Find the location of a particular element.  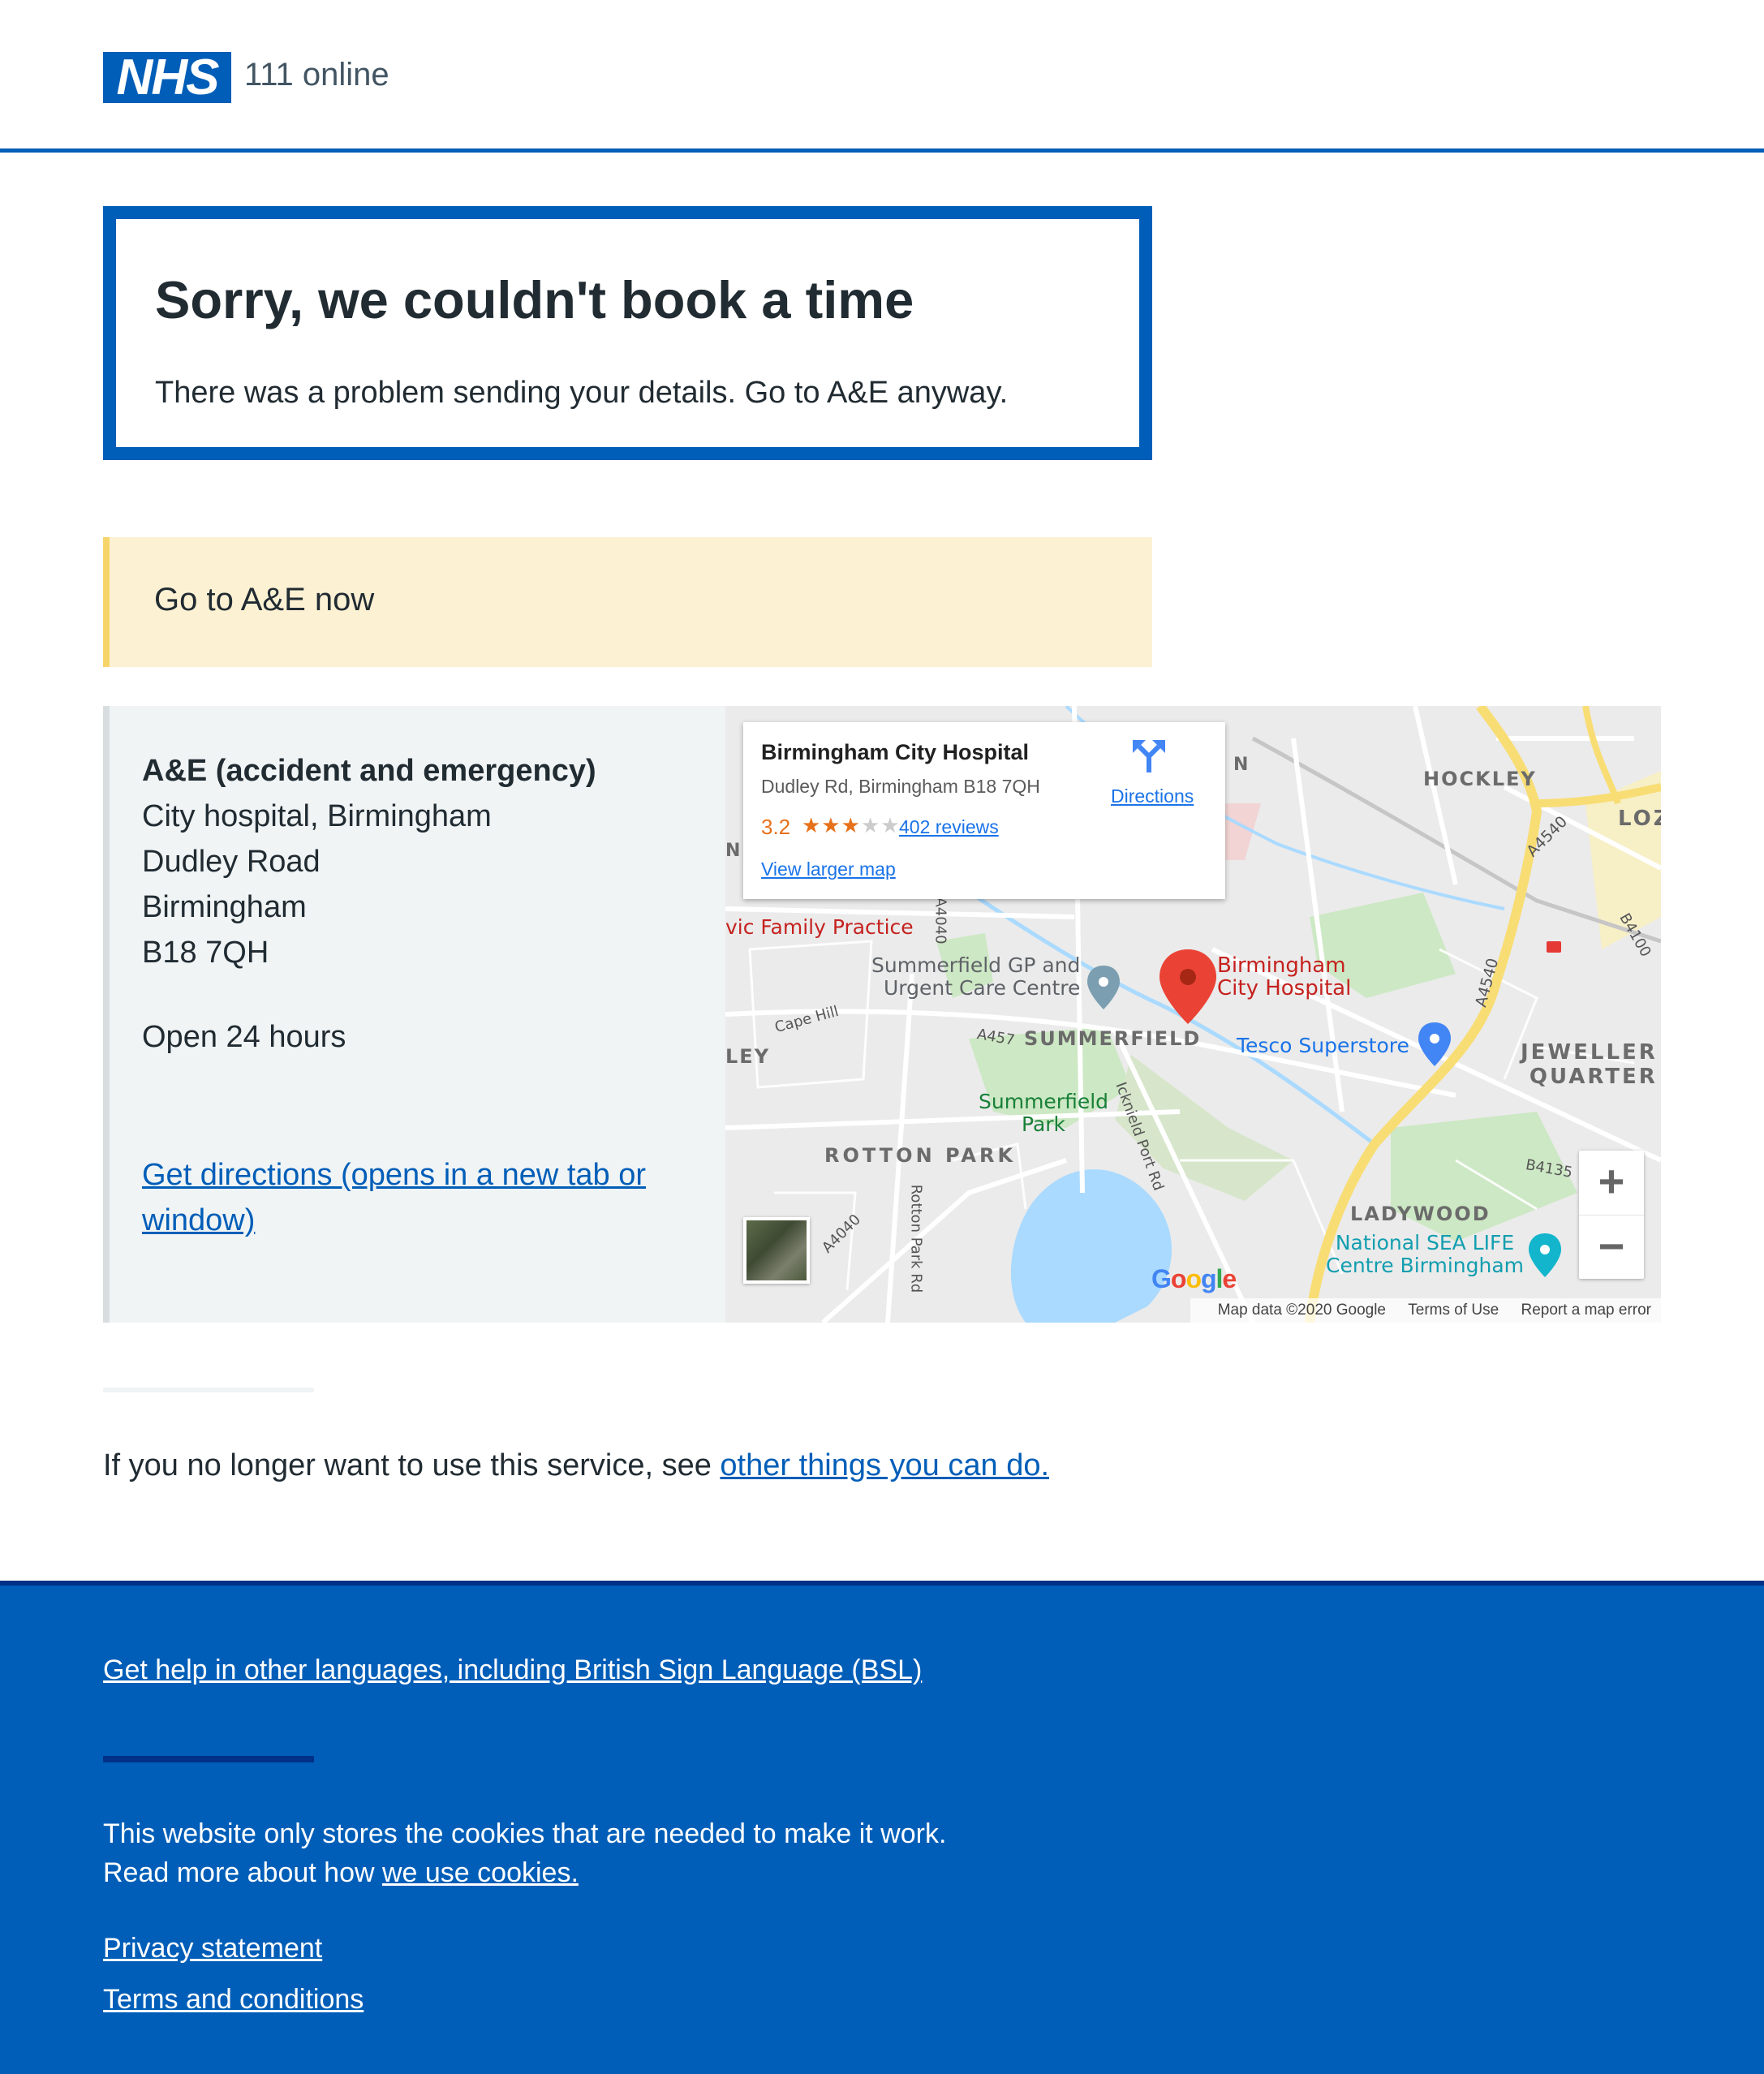

opening-hours: Open 24 hours is located at coordinates (244, 1037).